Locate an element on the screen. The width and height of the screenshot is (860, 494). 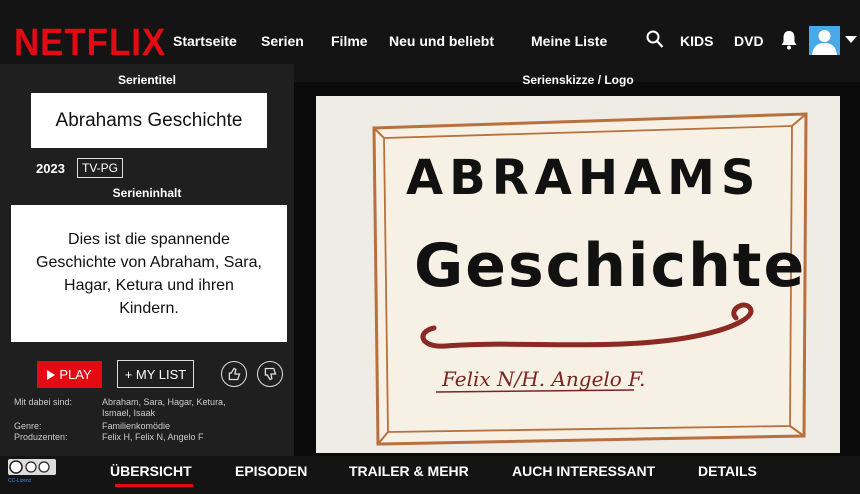
tab-uebersicht: ÜBERSICHT is located at coordinates (151, 471).